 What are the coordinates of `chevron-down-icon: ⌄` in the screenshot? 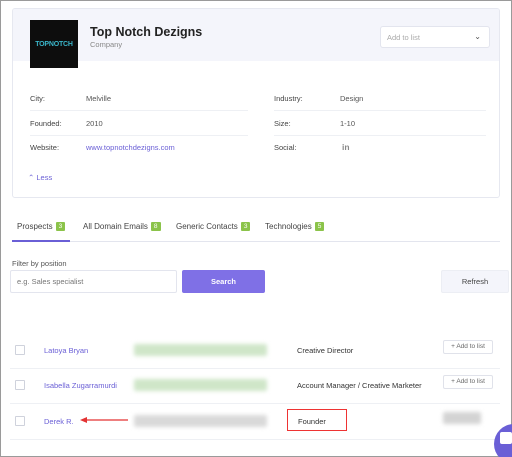 It's located at (477, 36).